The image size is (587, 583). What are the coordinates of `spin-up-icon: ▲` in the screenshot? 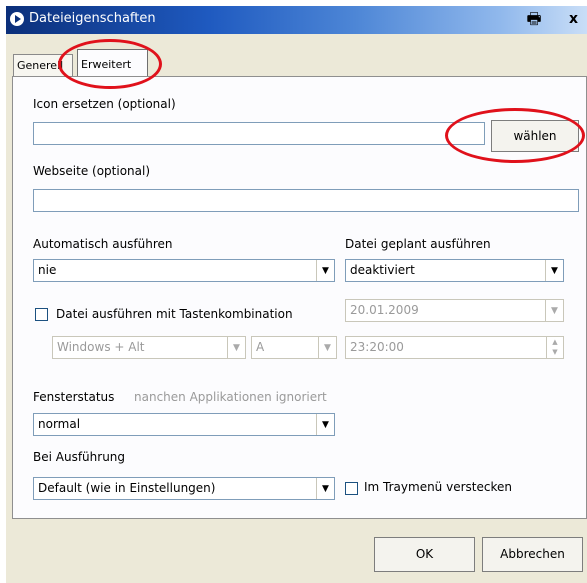 It's located at (555, 342).